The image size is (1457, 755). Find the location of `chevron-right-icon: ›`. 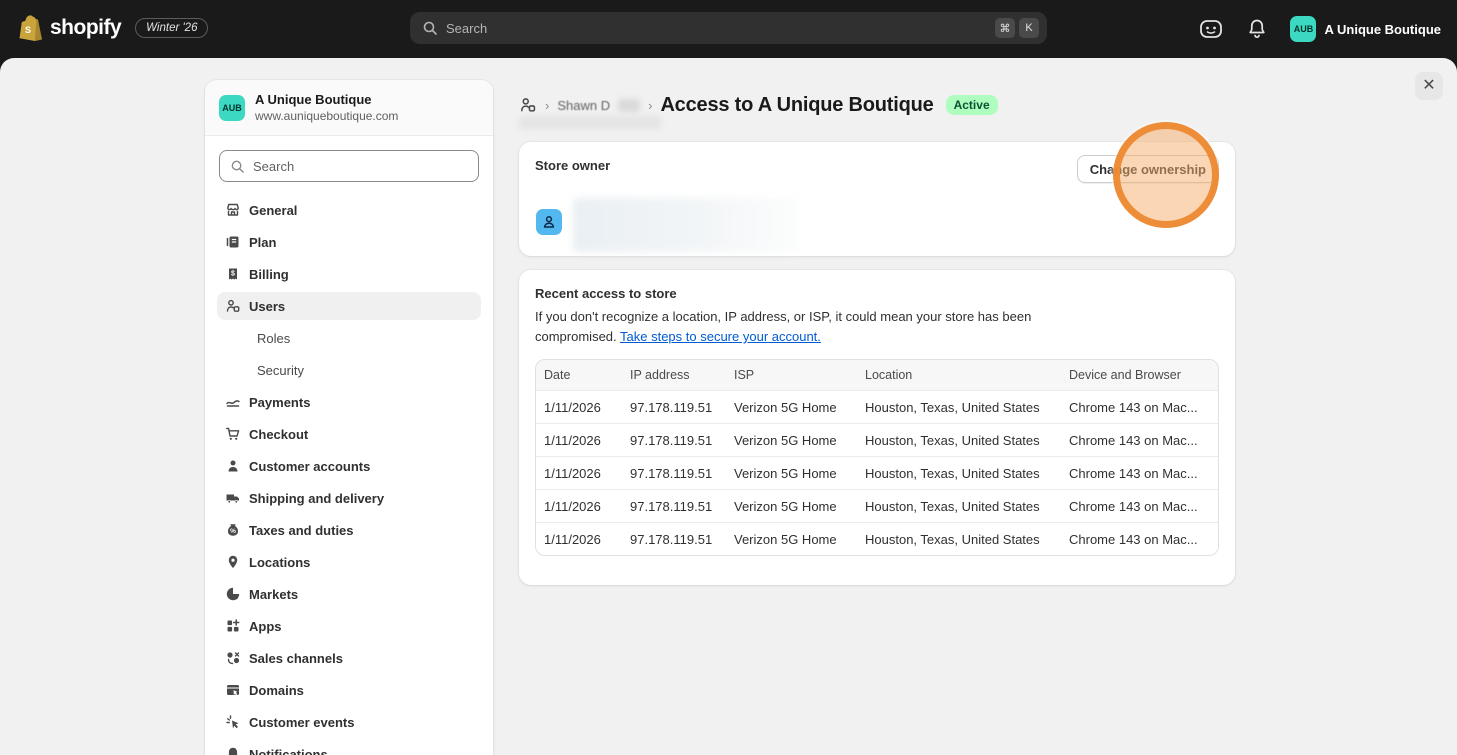

chevron-right-icon: › is located at coordinates (650, 105).